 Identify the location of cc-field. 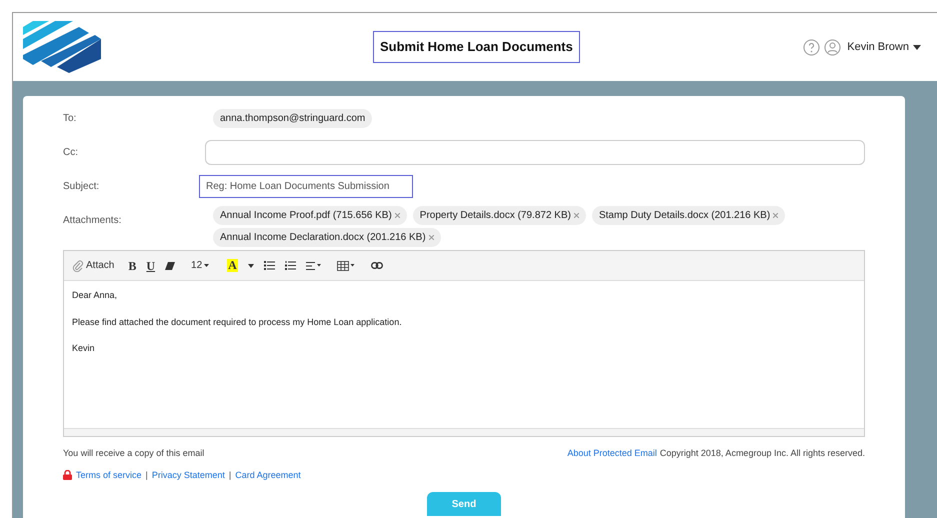
(535, 152).